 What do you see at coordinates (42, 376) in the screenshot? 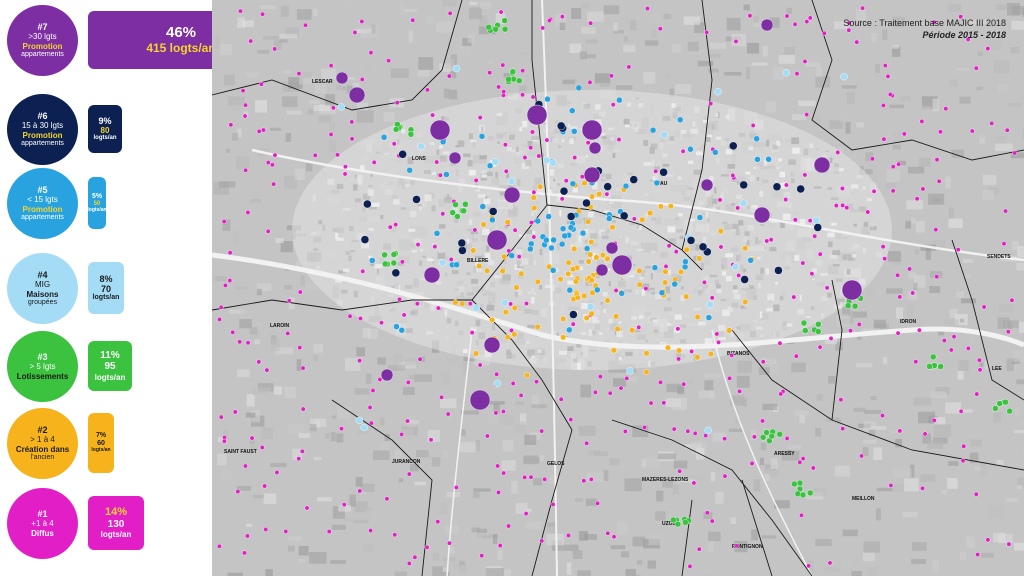
I see `legend-l2: Lotissements` at bounding box center [42, 376].